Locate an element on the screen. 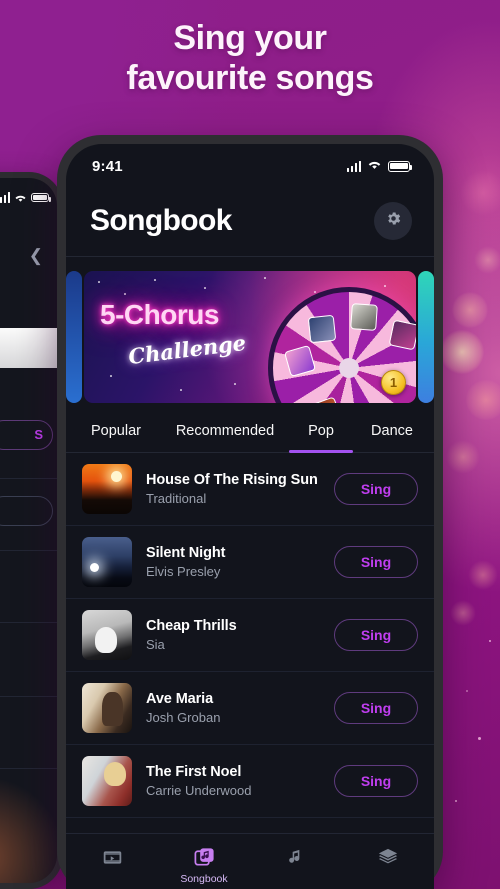 The height and width of the screenshot is (889, 500). wifi-icon is located at coordinates (374, 166).